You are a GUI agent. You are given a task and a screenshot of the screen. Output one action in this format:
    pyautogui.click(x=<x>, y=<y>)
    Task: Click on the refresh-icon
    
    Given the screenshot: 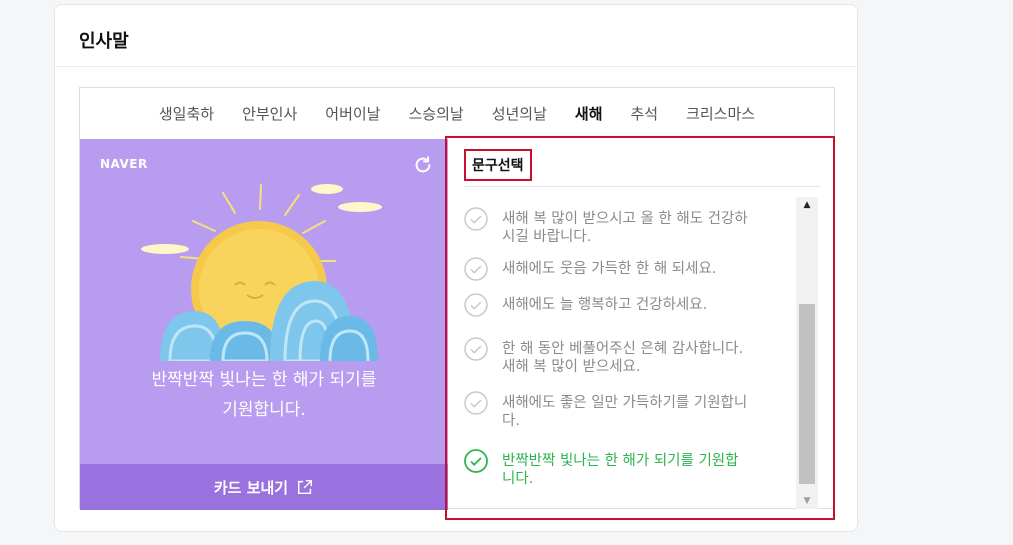 What is the action you would take?
    pyautogui.click(x=423, y=165)
    